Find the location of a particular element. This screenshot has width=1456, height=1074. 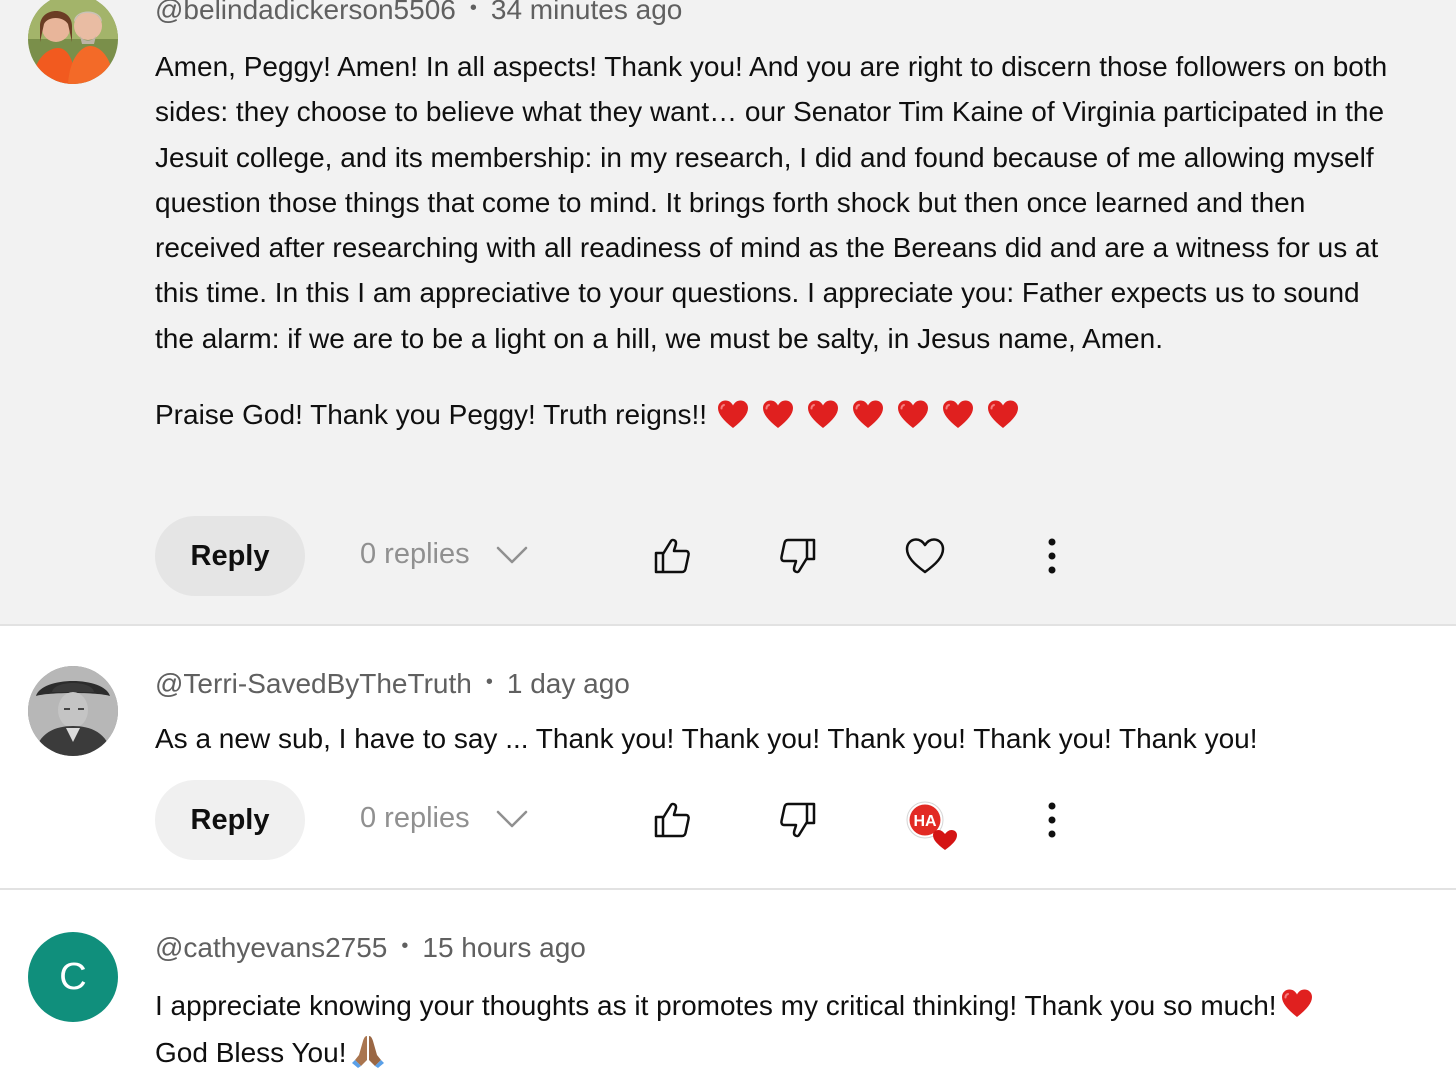

comment-time: 15 hours ago is located at coordinates (503, 947).